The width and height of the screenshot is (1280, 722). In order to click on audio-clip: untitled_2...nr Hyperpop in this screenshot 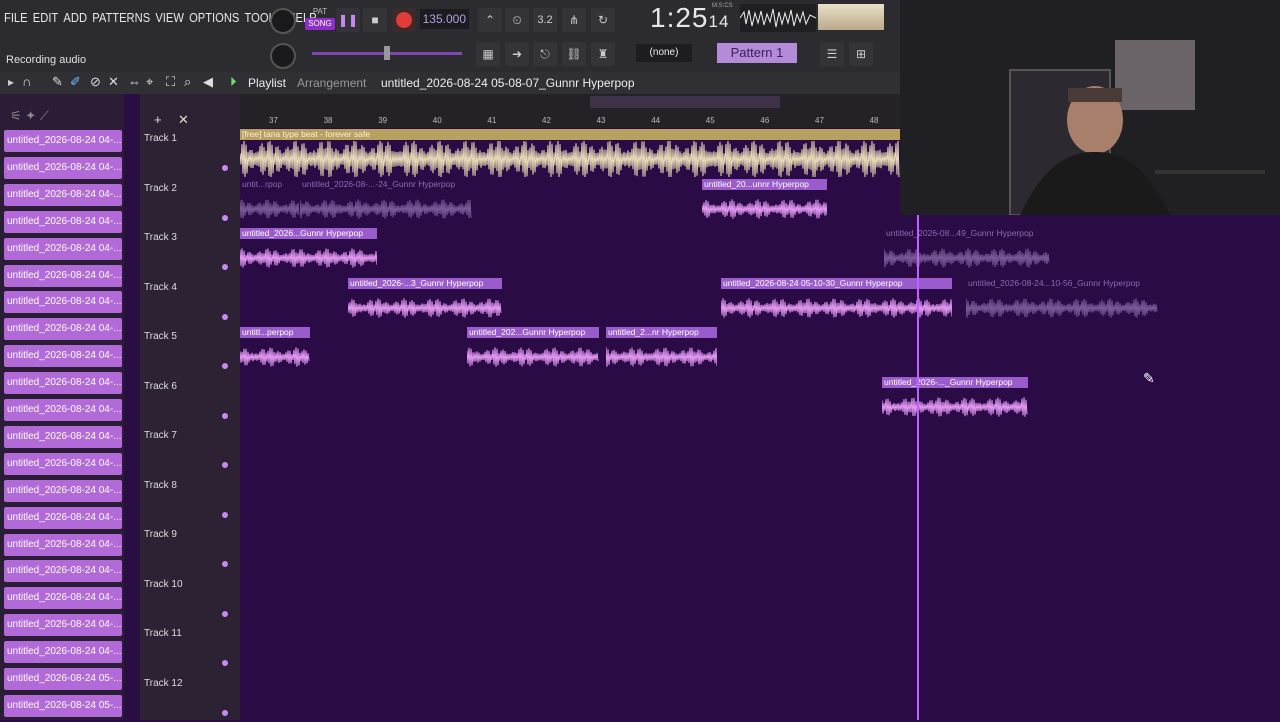, I will do `click(661, 351)`.